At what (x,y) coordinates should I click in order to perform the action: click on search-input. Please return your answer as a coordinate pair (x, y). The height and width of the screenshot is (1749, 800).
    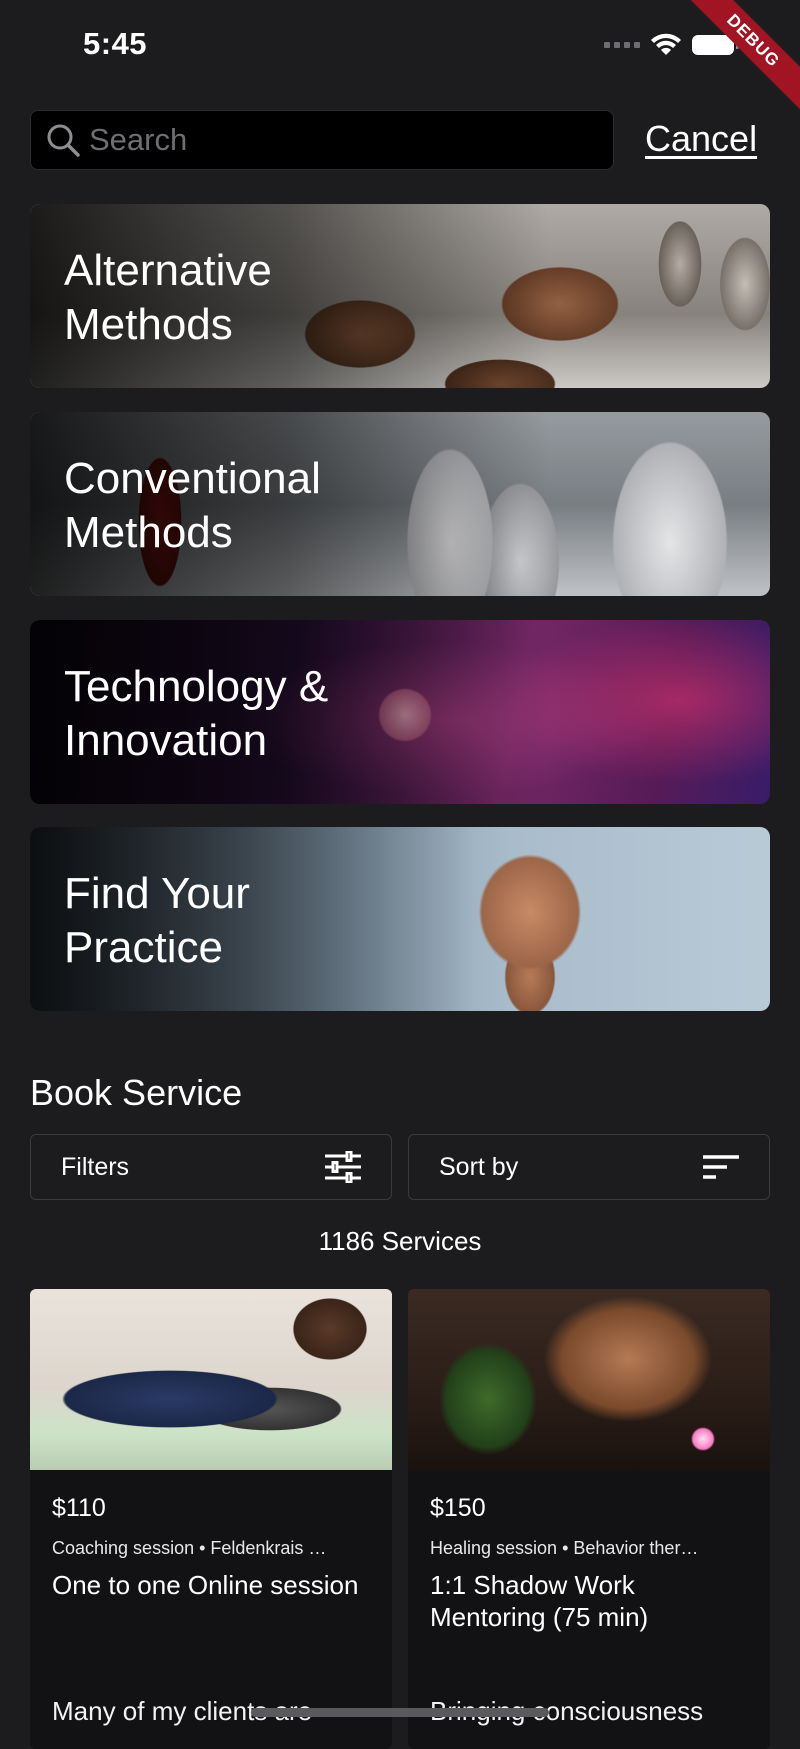
    Looking at the image, I should click on (351, 140).